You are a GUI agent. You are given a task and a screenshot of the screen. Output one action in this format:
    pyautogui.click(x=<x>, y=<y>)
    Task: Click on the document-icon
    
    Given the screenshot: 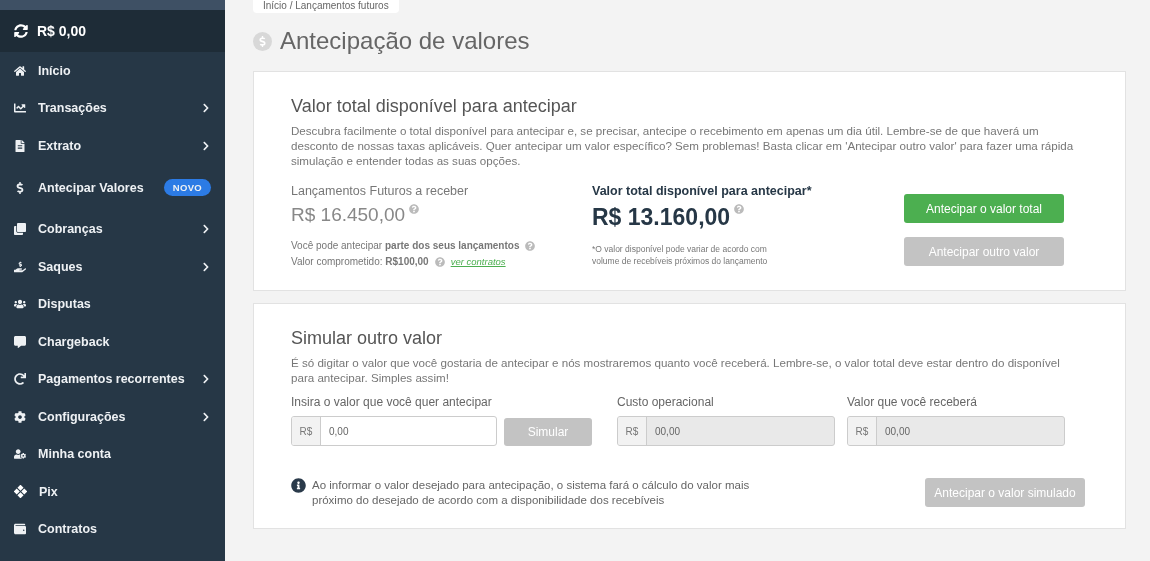 What is the action you would take?
    pyautogui.click(x=20, y=145)
    